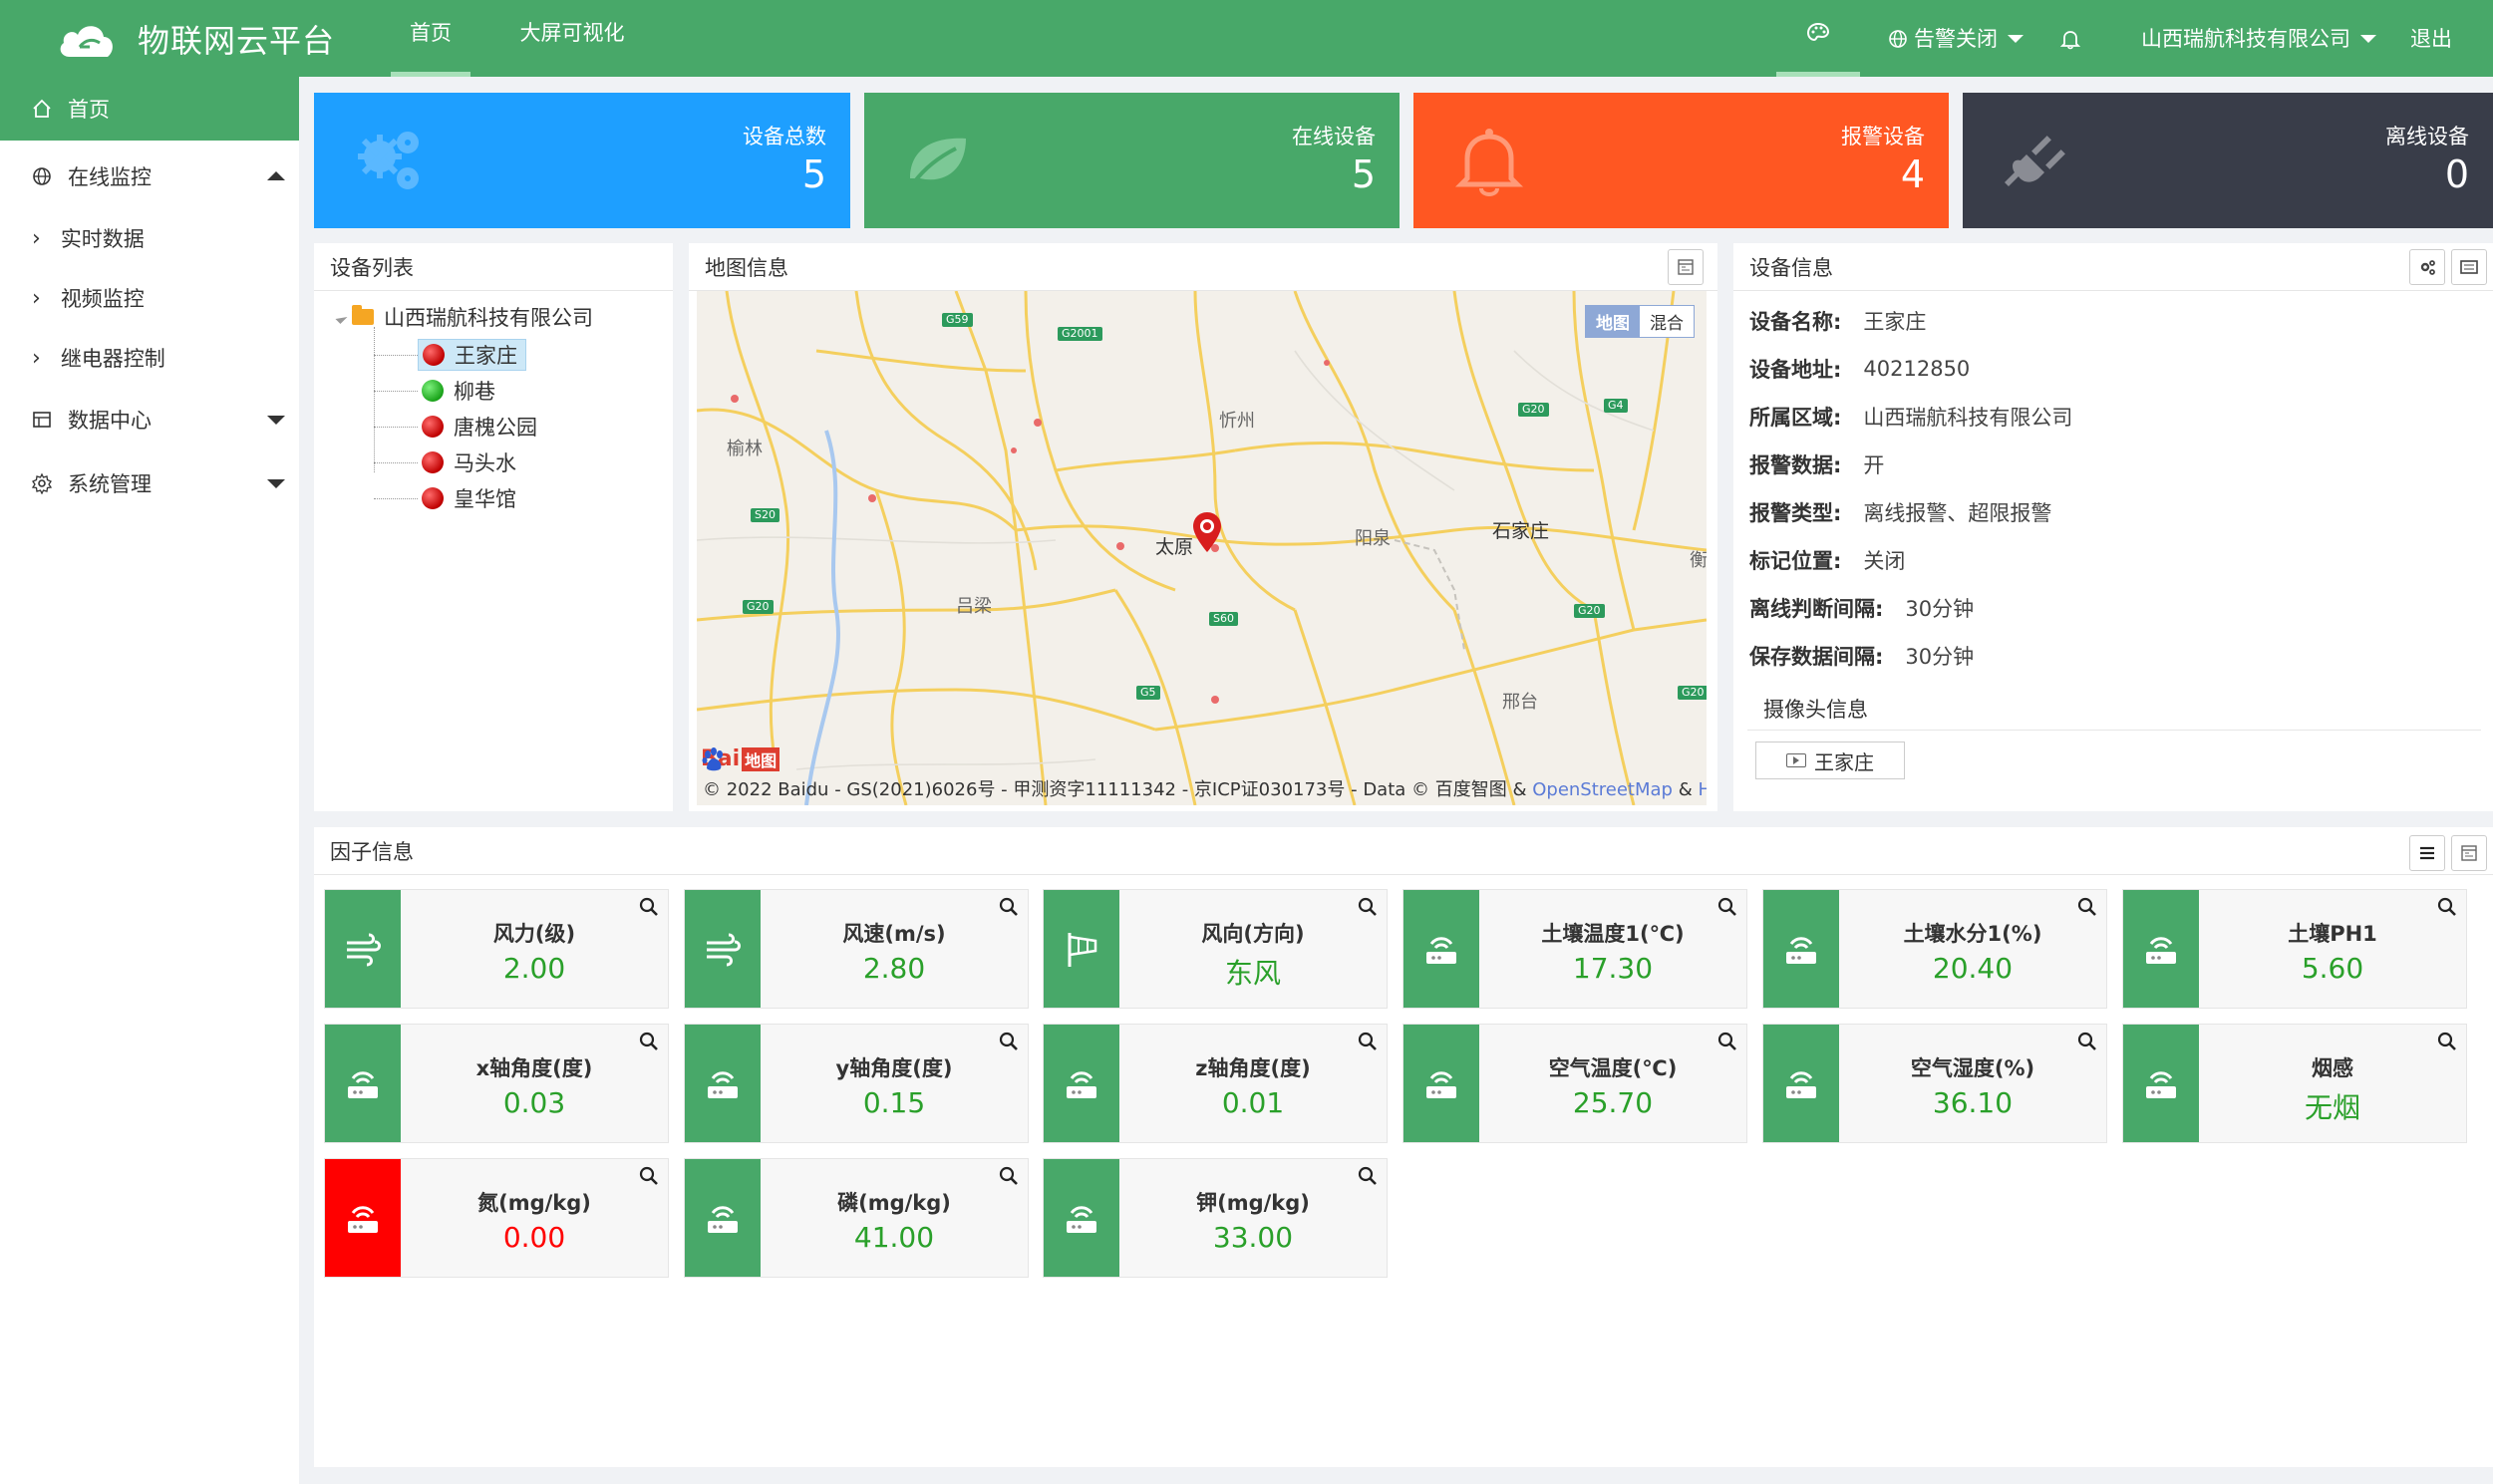 Image resolution: width=2493 pixels, height=1484 pixels. What do you see at coordinates (149, 109) in the screenshot?
I see `sidebar-item-home: 首页` at bounding box center [149, 109].